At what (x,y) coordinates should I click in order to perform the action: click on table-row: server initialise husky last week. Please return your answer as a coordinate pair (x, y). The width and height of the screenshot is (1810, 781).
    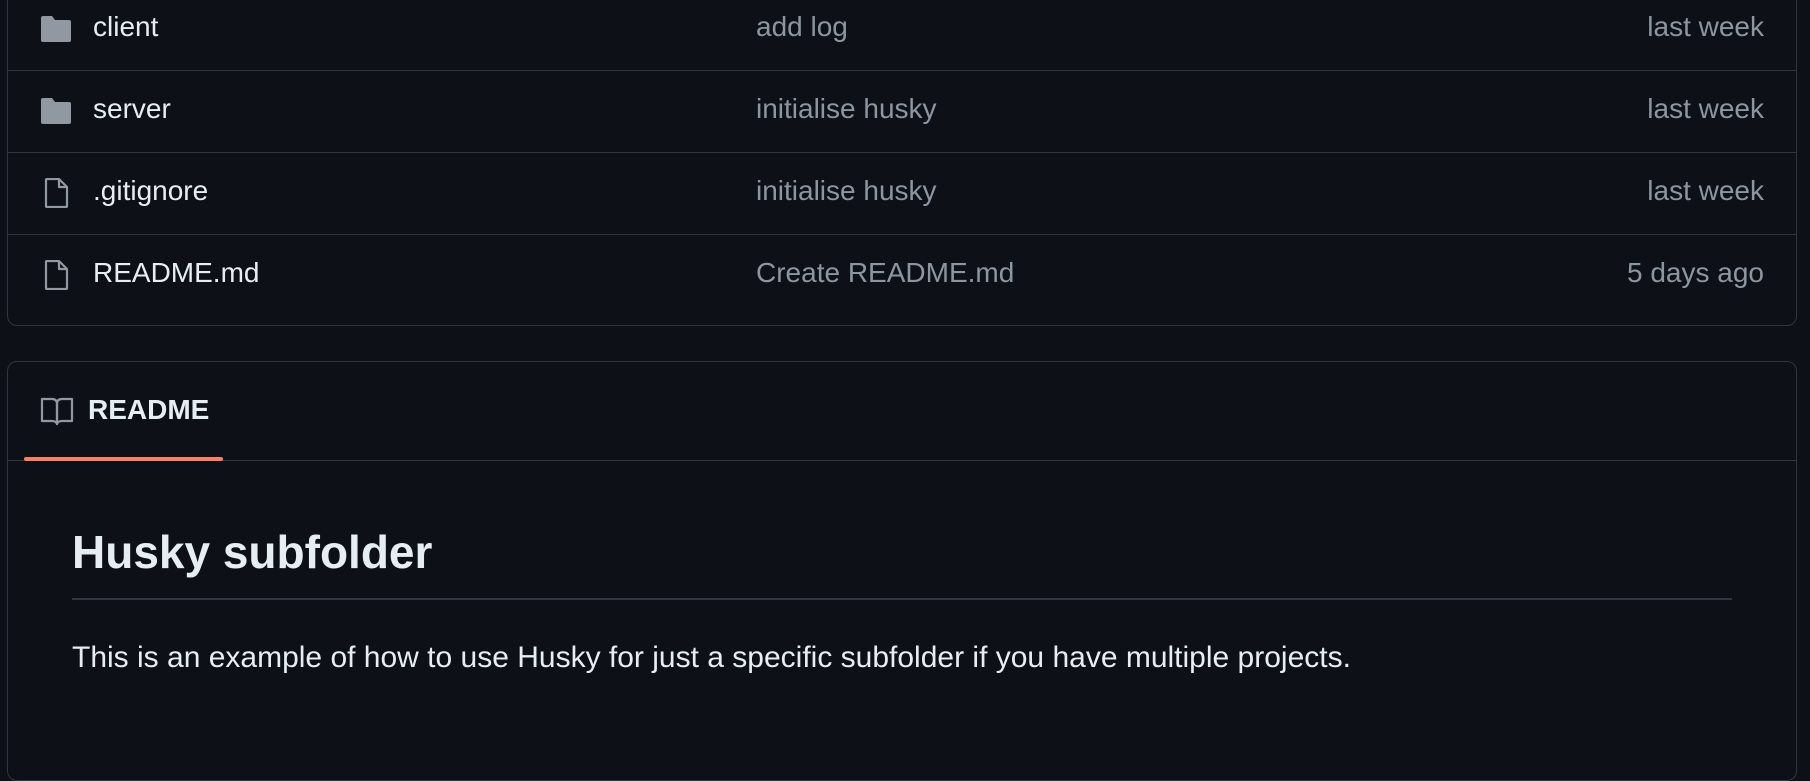
    Looking at the image, I should click on (902, 112).